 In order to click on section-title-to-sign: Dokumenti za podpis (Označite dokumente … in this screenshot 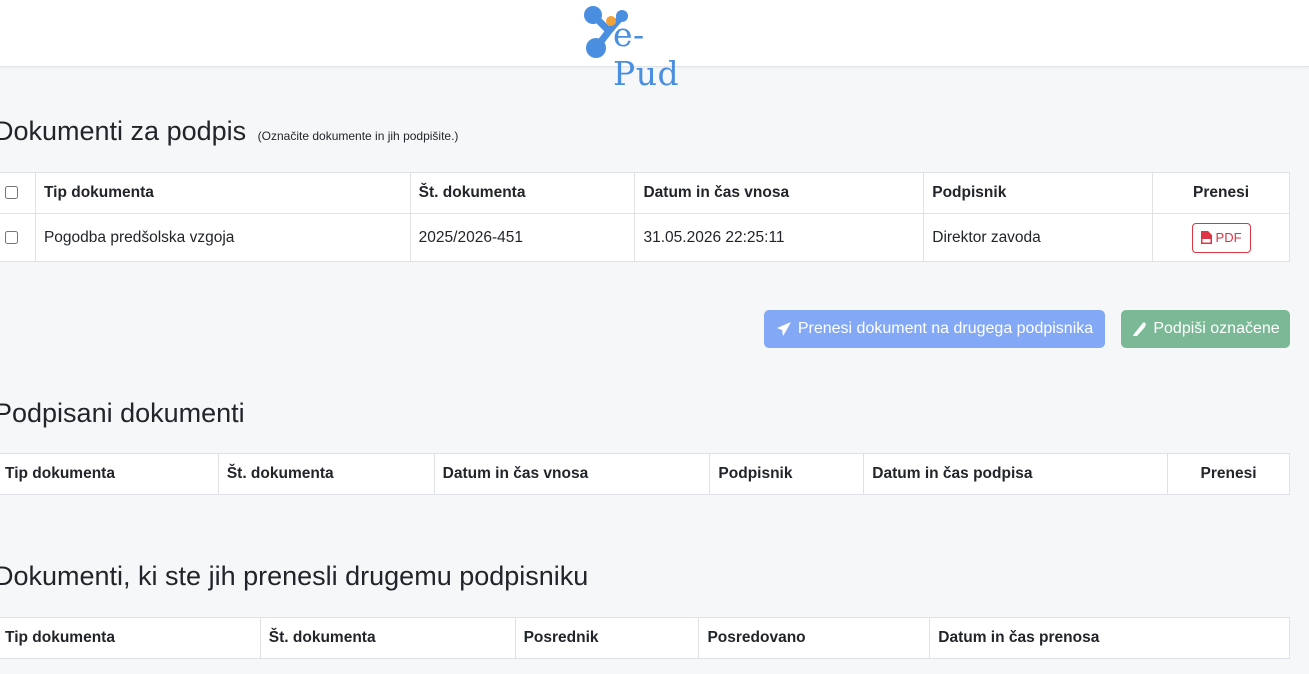, I will do `click(229, 131)`.